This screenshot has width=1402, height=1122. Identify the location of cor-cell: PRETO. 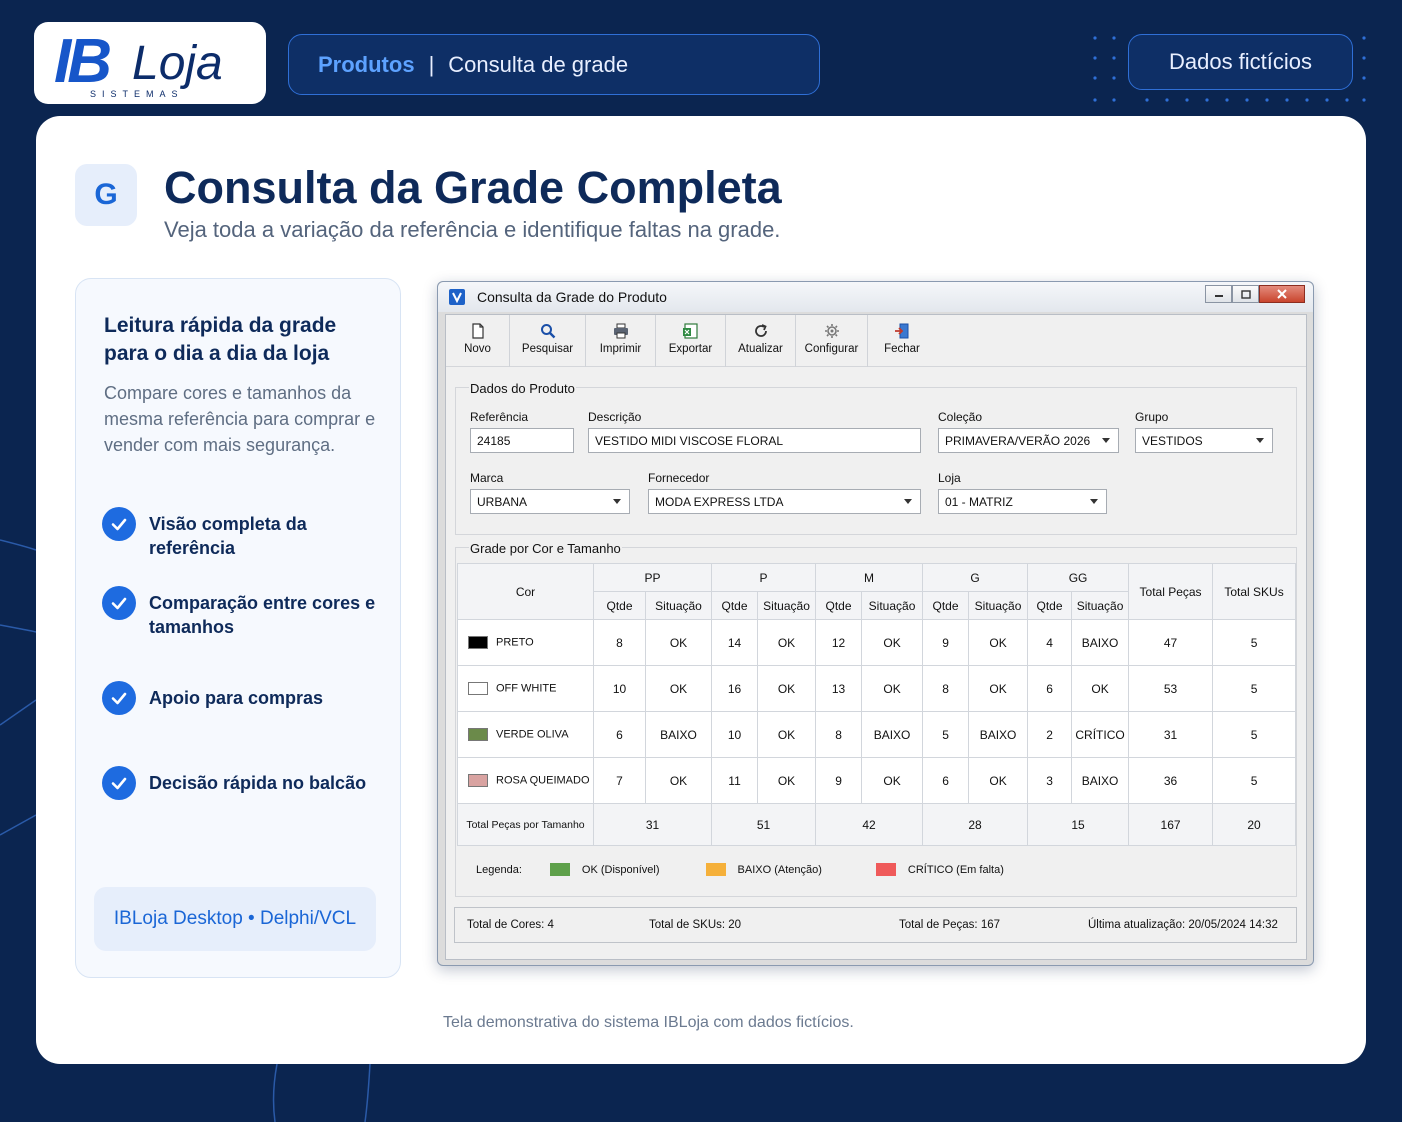
(525, 642).